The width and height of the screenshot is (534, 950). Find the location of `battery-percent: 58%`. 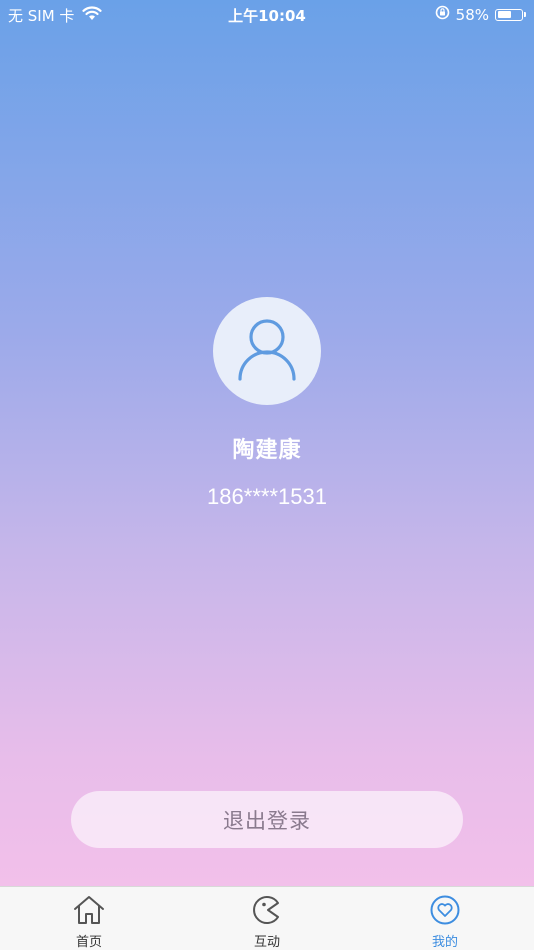

battery-percent: 58% is located at coordinates (472, 14).